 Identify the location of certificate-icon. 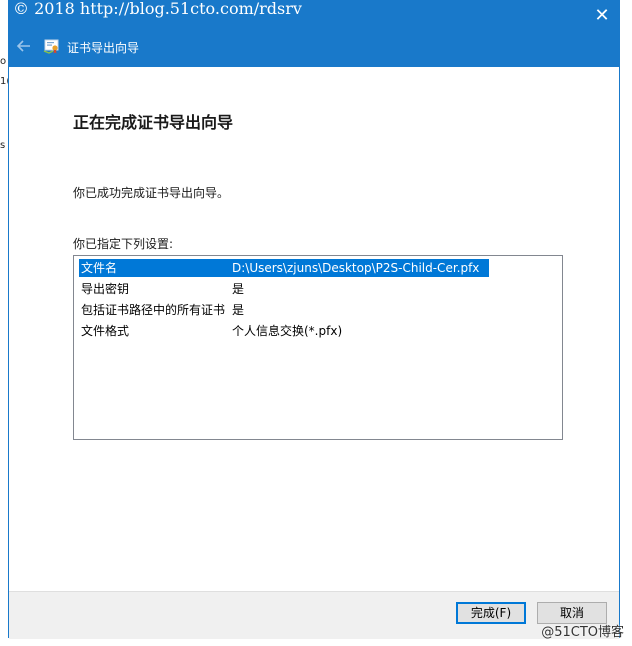
(52, 46).